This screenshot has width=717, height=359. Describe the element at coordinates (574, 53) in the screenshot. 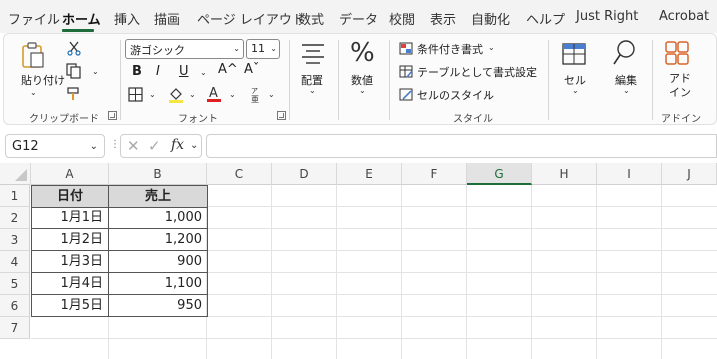

I see `cells-icon` at that location.